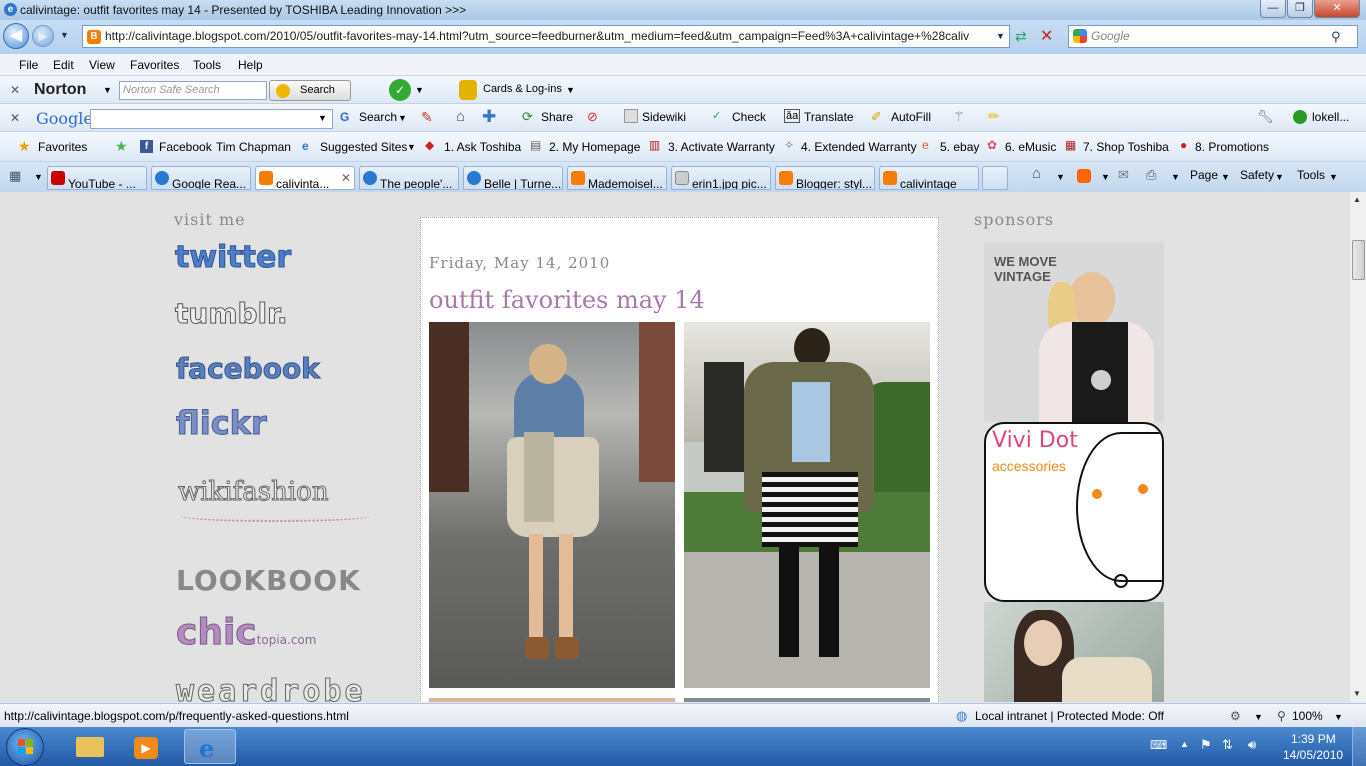 This screenshot has width=1366, height=766. I want to click on fav-extended-warranty: 4. Extended Warranty, so click(859, 147).